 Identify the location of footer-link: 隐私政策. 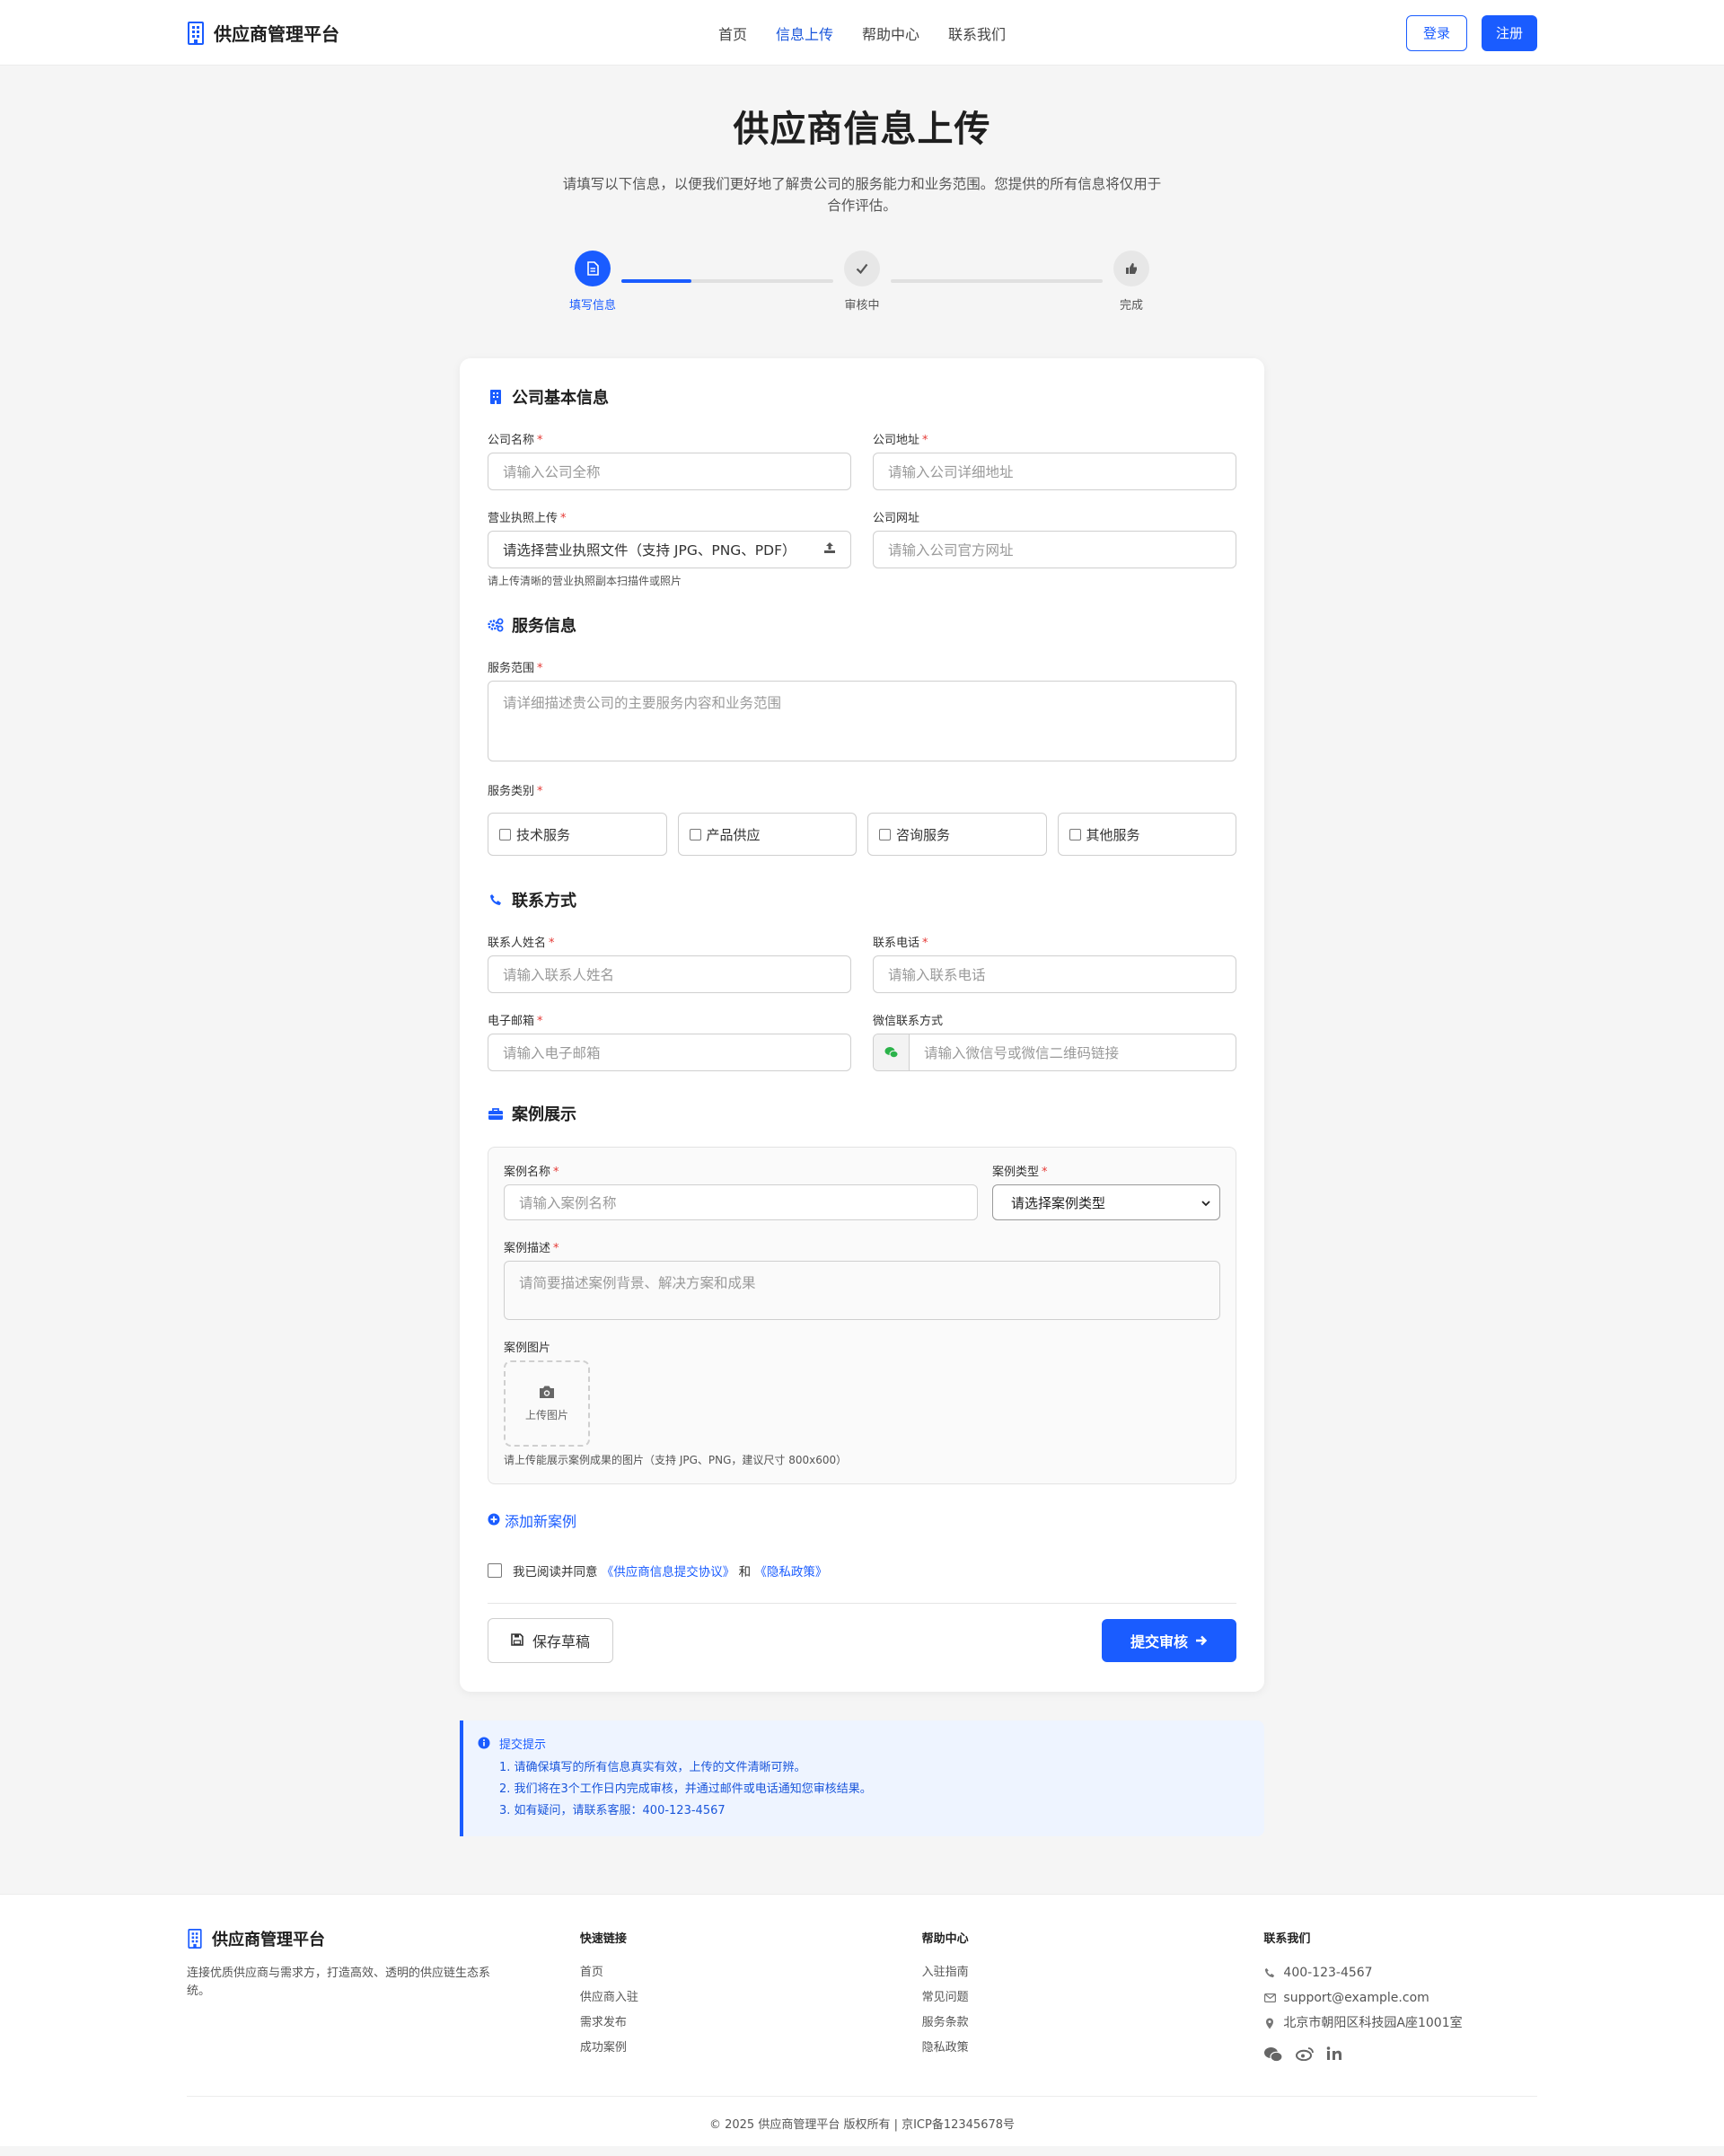
(1093, 2048).